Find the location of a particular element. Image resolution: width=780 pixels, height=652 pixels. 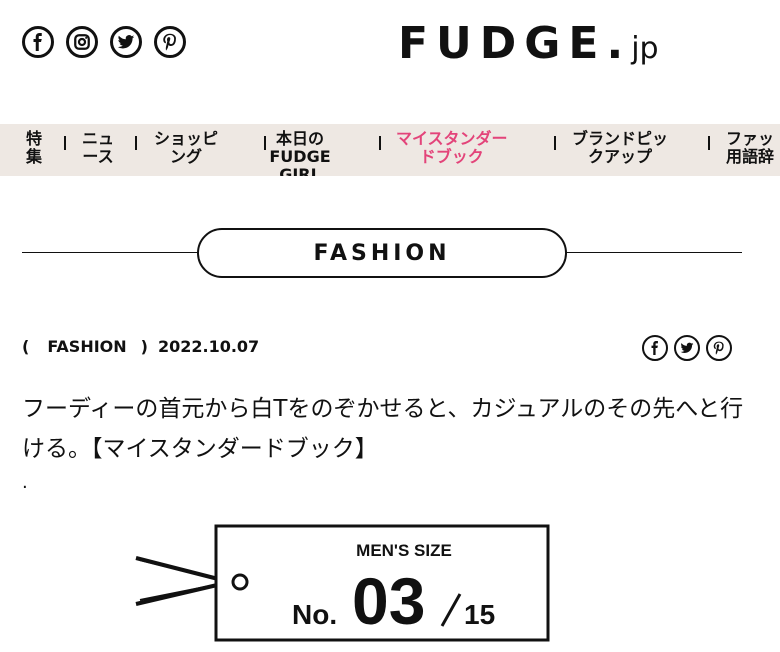

category-open-paren: ( is located at coordinates (26, 346).